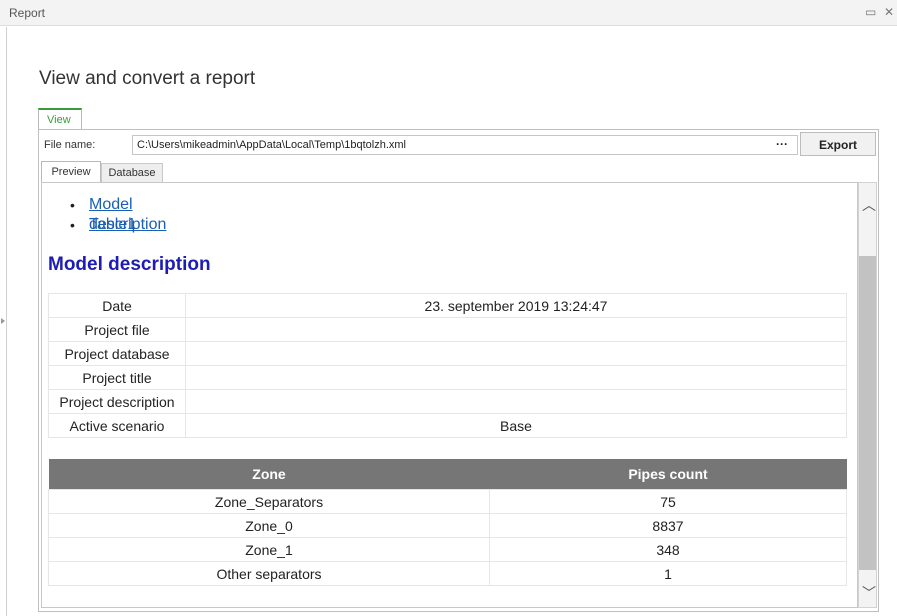 The height and width of the screenshot is (616, 897). What do you see at coordinates (147, 78) in the screenshot?
I see `page-title: View and convert a report` at bounding box center [147, 78].